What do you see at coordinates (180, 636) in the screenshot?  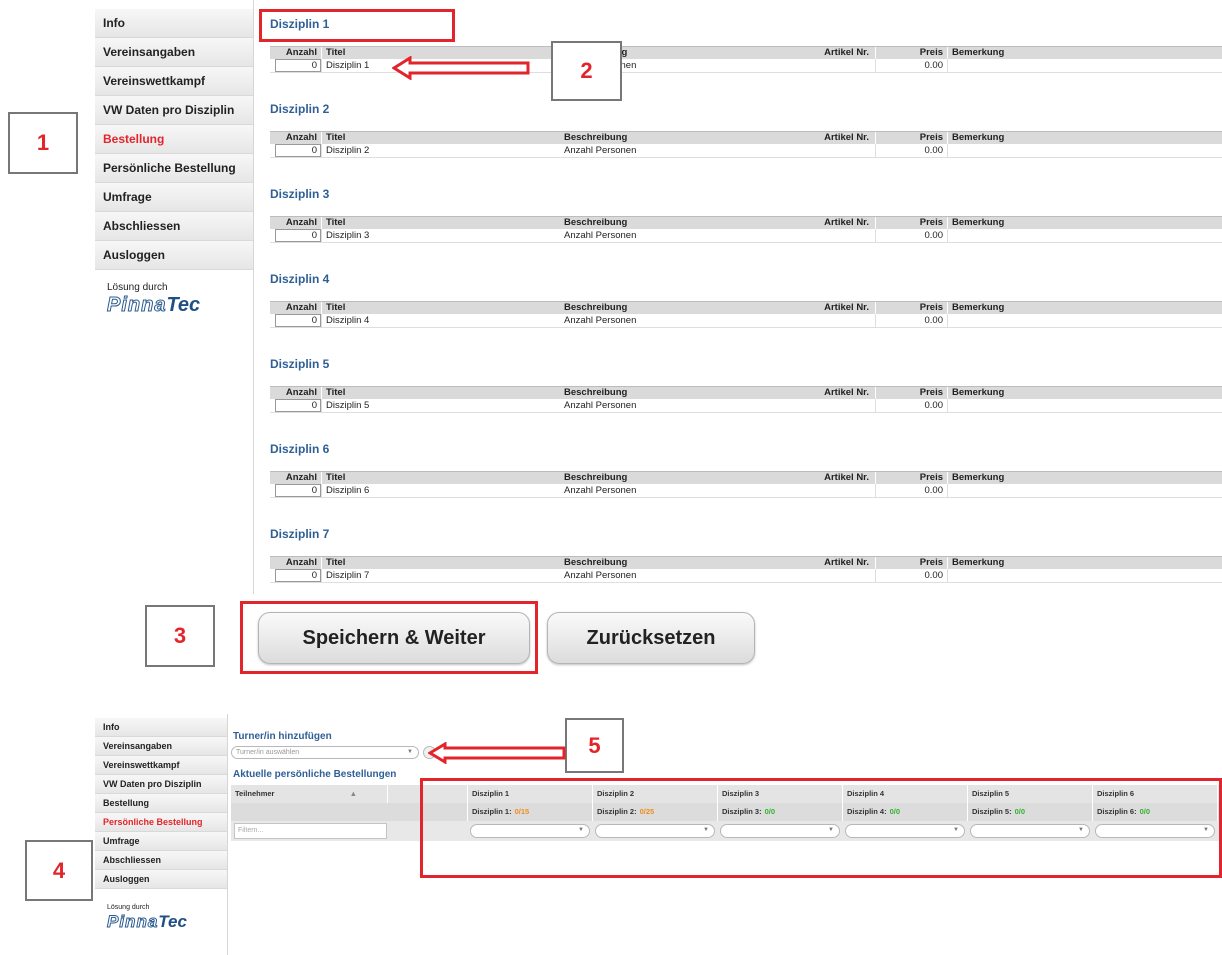 I see `callout-3: 3` at bounding box center [180, 636].